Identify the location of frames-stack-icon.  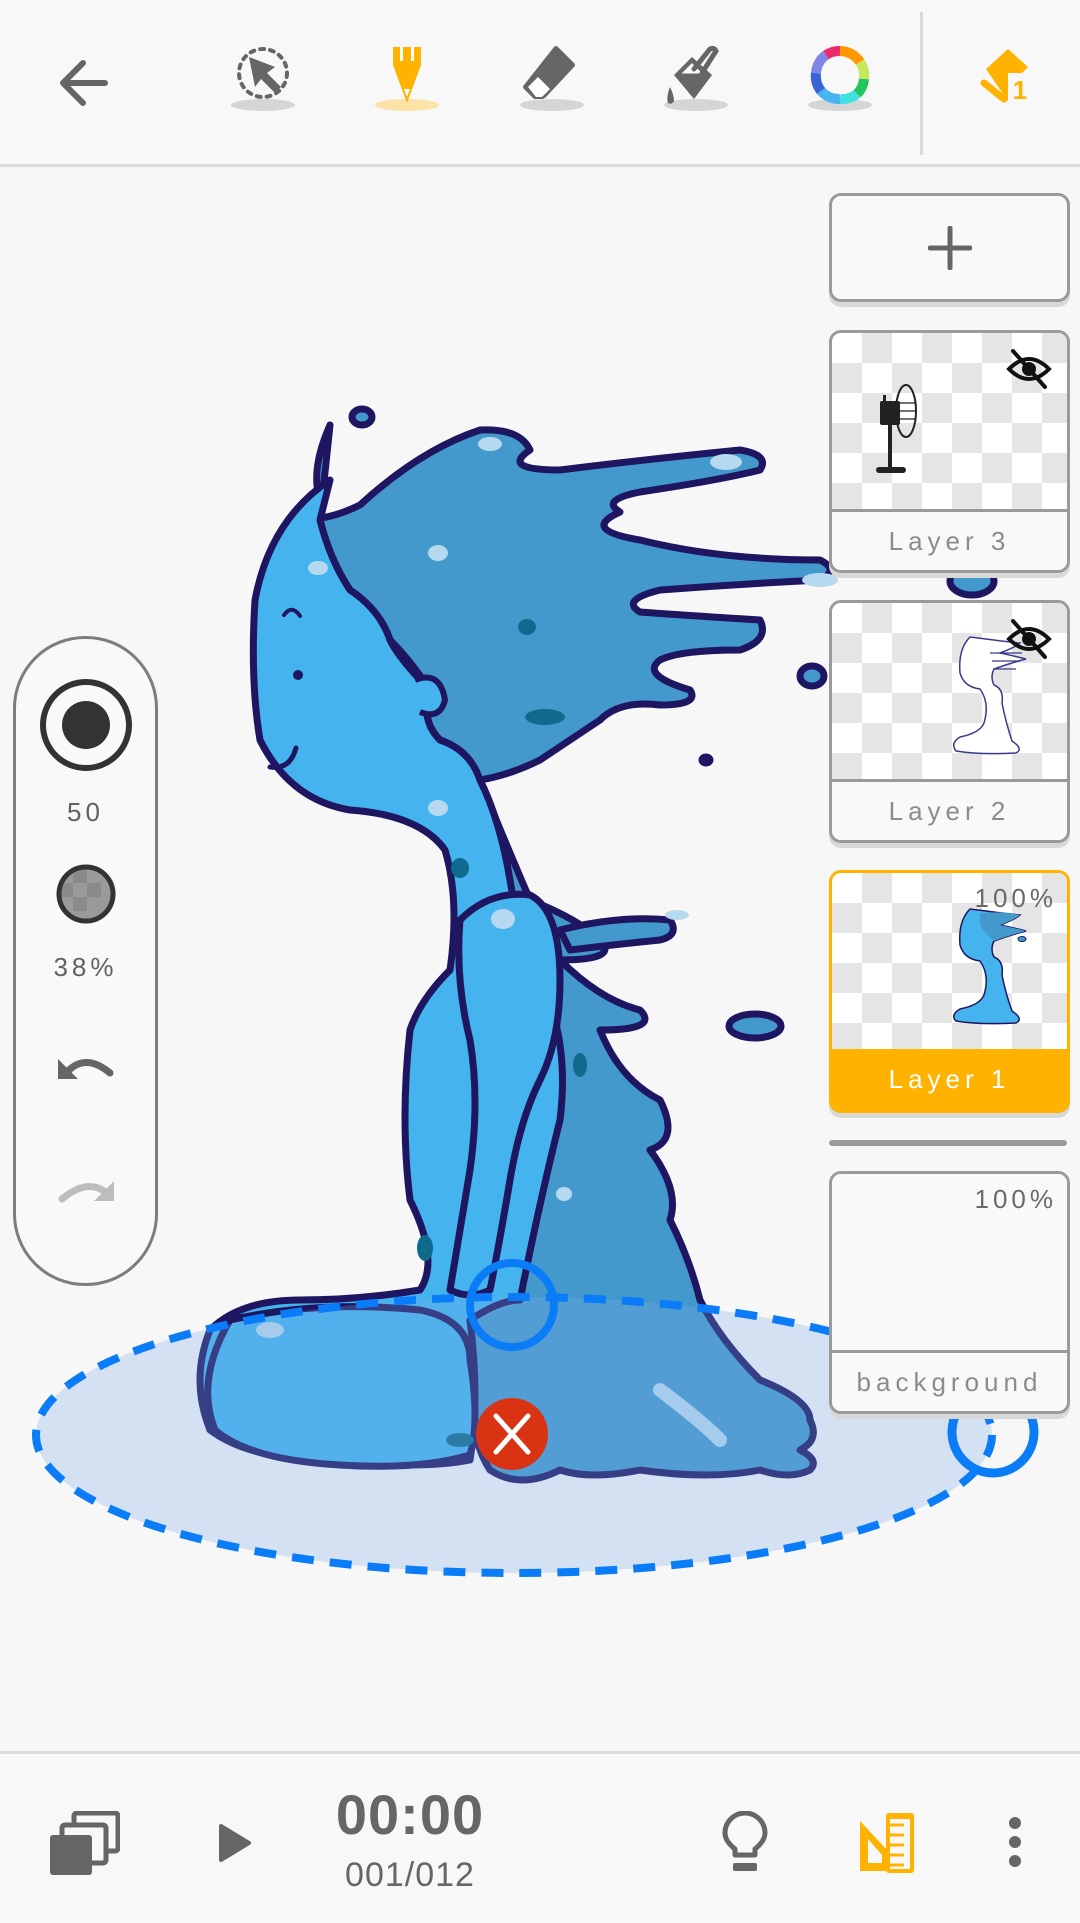
(85, 1843).